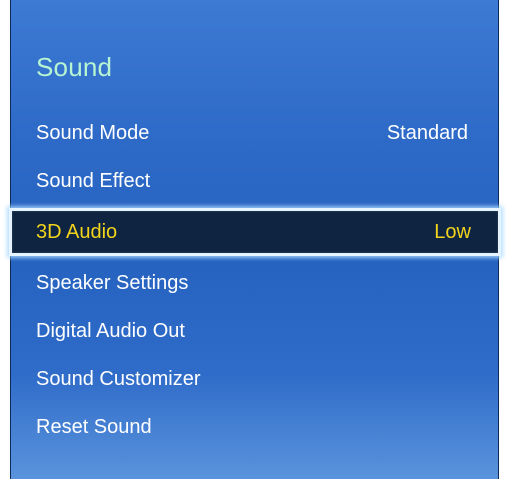  Describe the element at coordinates (255, 232) in the screenshot. I see `menu-item-3d-audio: 3D Audio Low` at that location.